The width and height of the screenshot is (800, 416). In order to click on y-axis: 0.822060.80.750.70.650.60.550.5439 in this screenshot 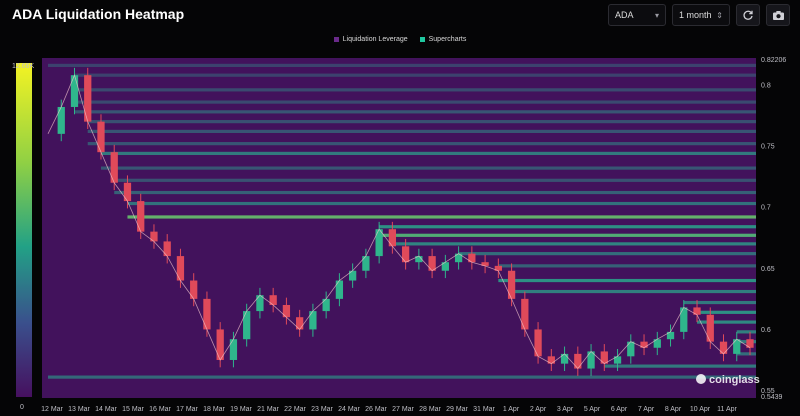, I will do `click(773, 229)`.